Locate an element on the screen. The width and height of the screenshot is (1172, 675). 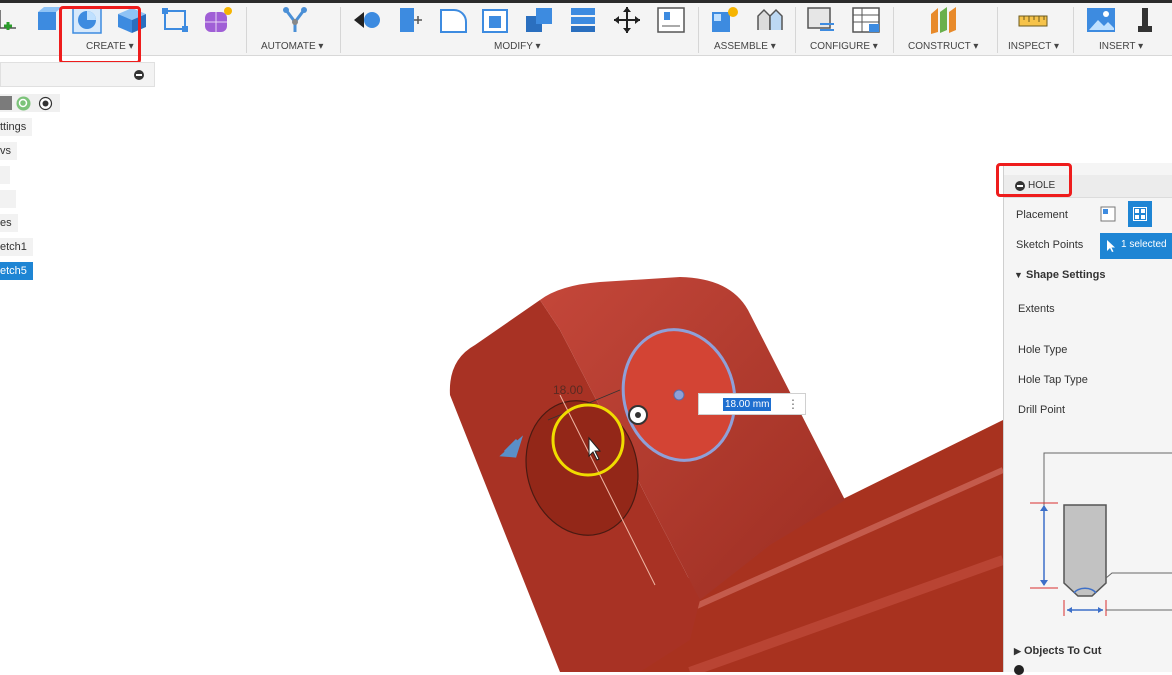
press-pull-icon is located at coordinates (367, 20).